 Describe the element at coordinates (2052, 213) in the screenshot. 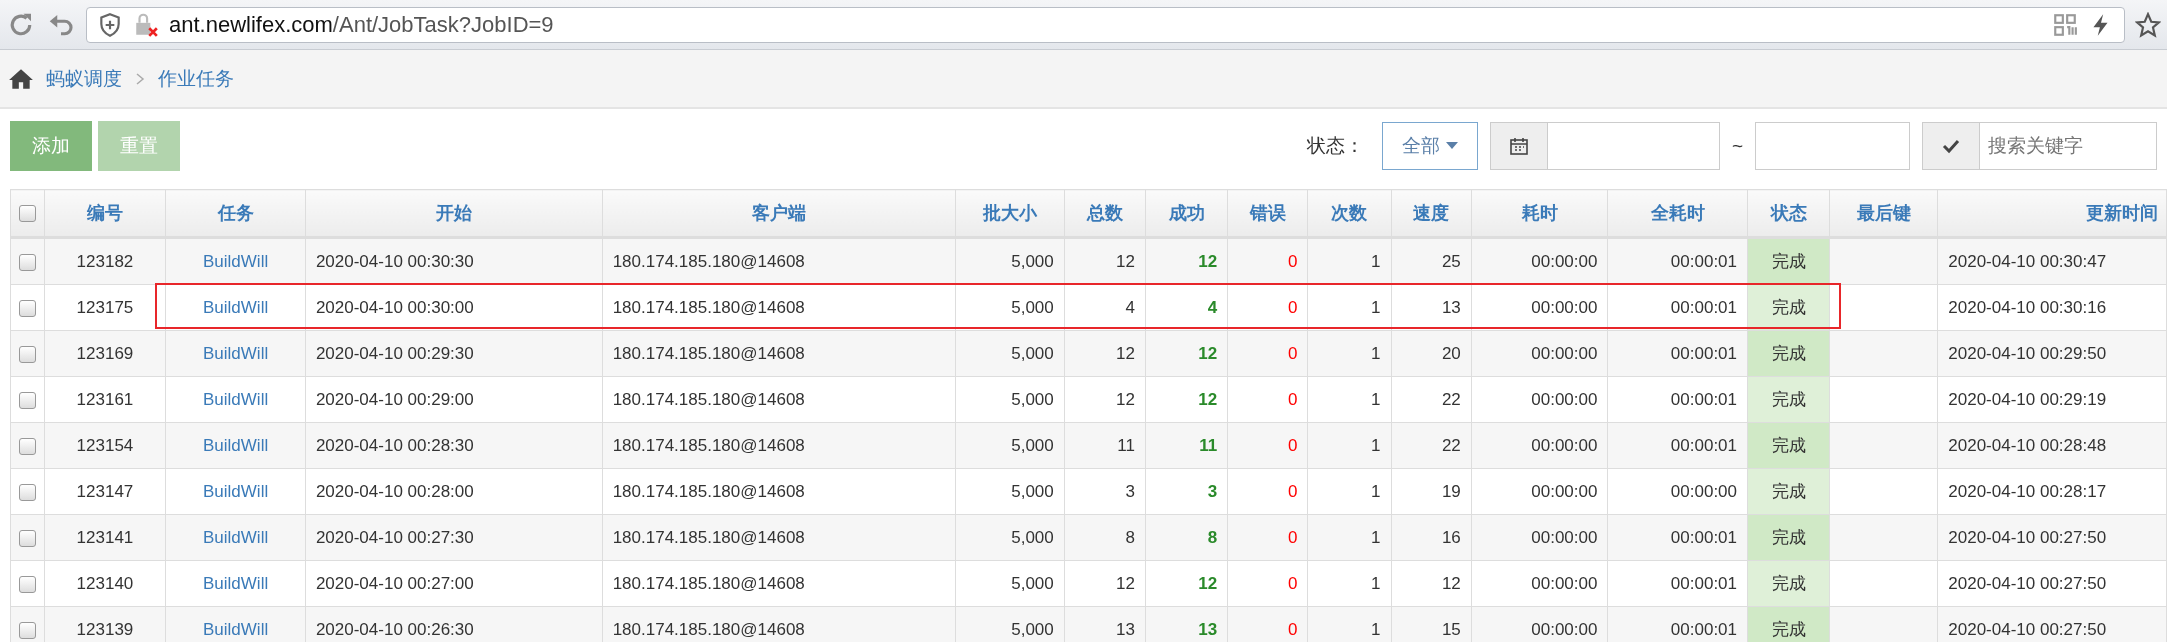

I see `column-header: 更新时间` at that location.